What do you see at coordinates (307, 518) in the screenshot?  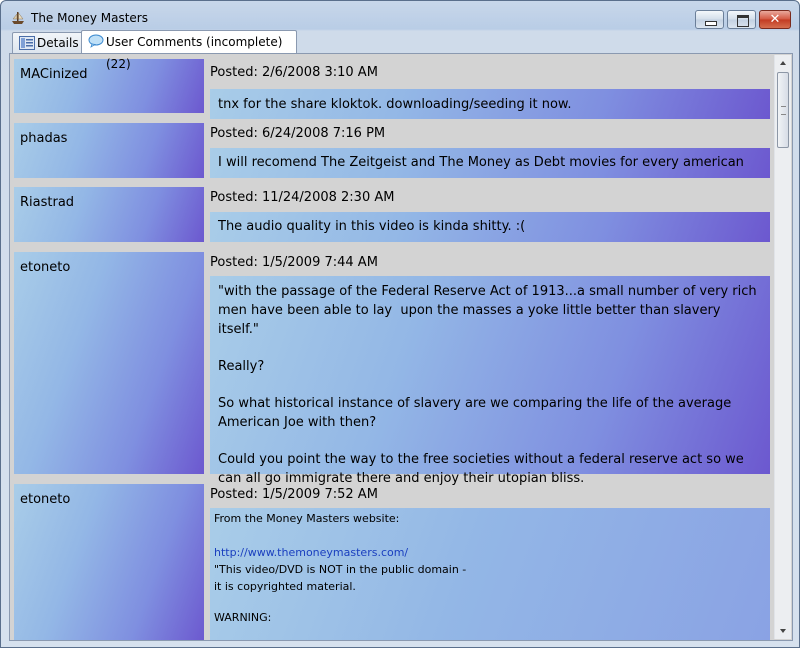 I see `comment-text-line: From the Money Masters website:` at bounding box center [307, 518].